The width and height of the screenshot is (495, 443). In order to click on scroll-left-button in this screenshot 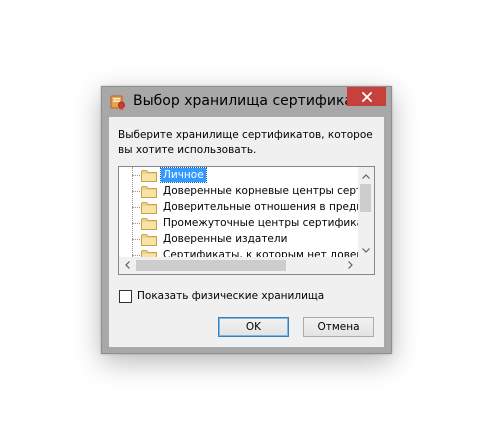, I will do `click(127, 265)`.